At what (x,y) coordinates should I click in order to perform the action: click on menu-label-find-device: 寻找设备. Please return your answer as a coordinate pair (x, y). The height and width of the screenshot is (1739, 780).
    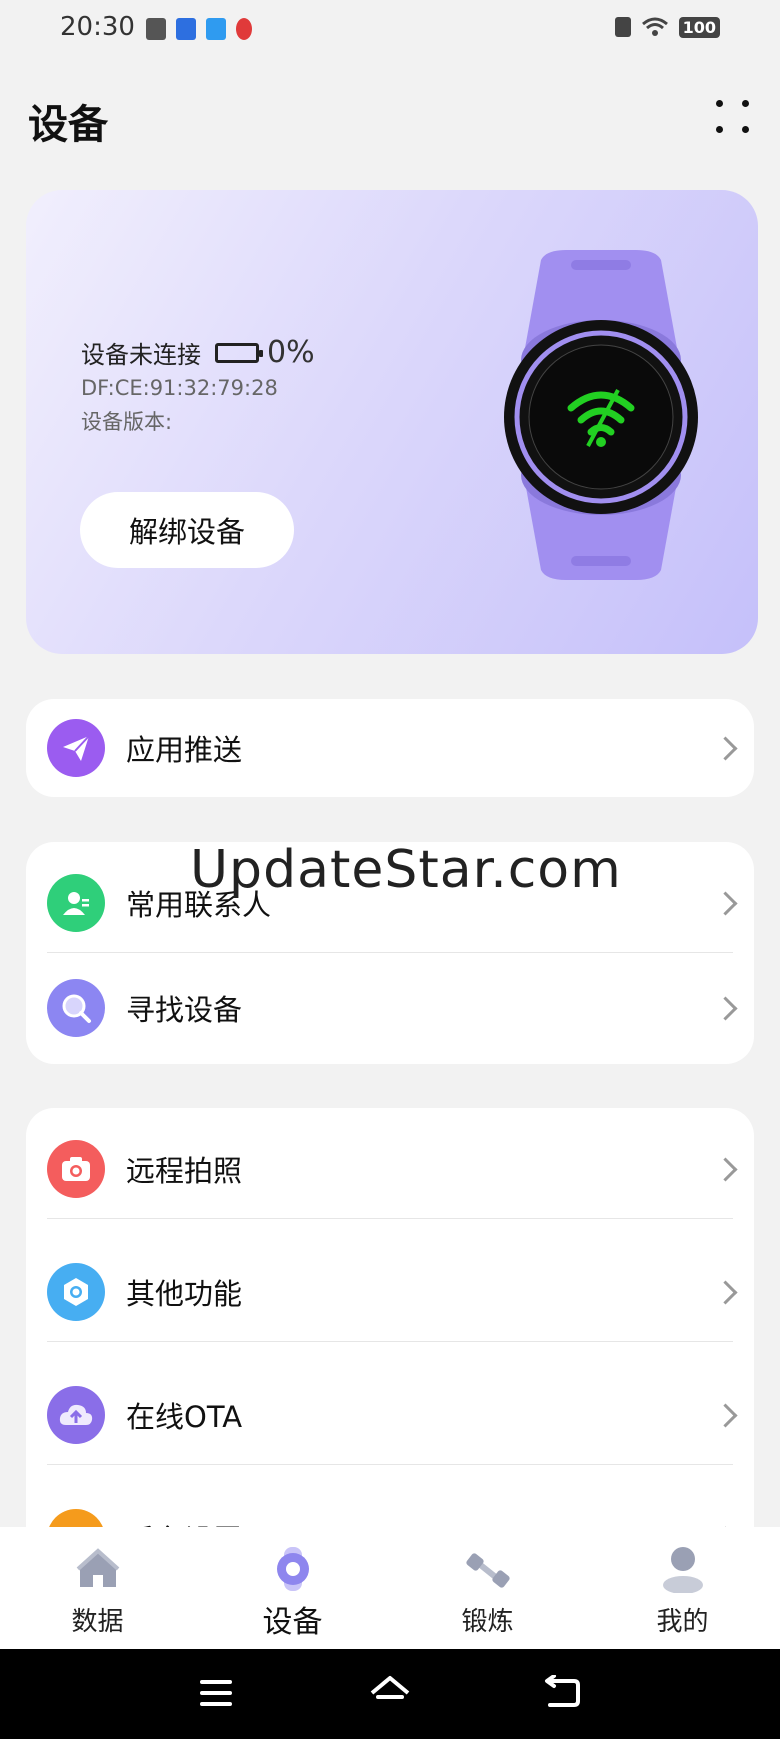
    Looking at the image, I should click on (184, 1010).